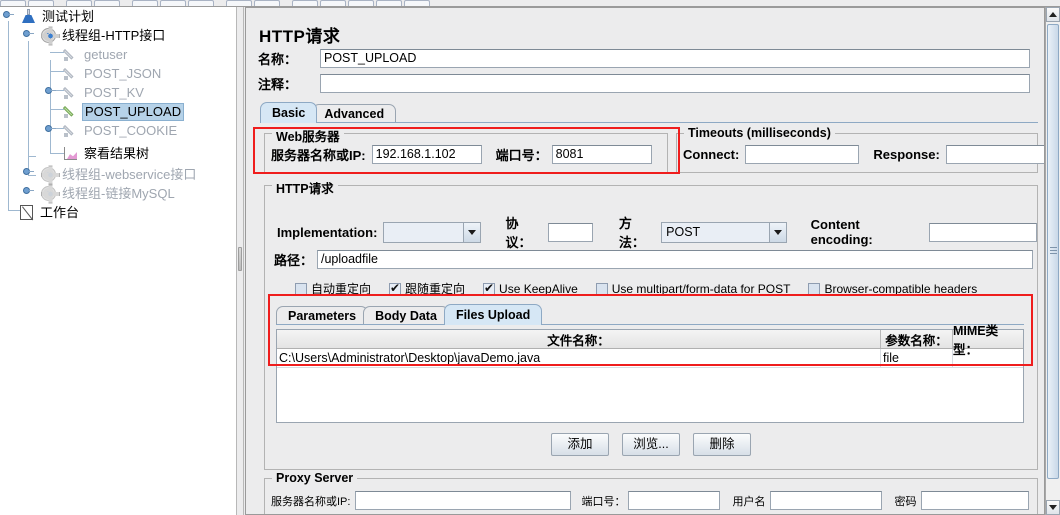  What do you see at coordinates (28, 190) in the screenshot?
I see `tree-expand-handle-thread-group-mysql` at bounding box center [28, 190].